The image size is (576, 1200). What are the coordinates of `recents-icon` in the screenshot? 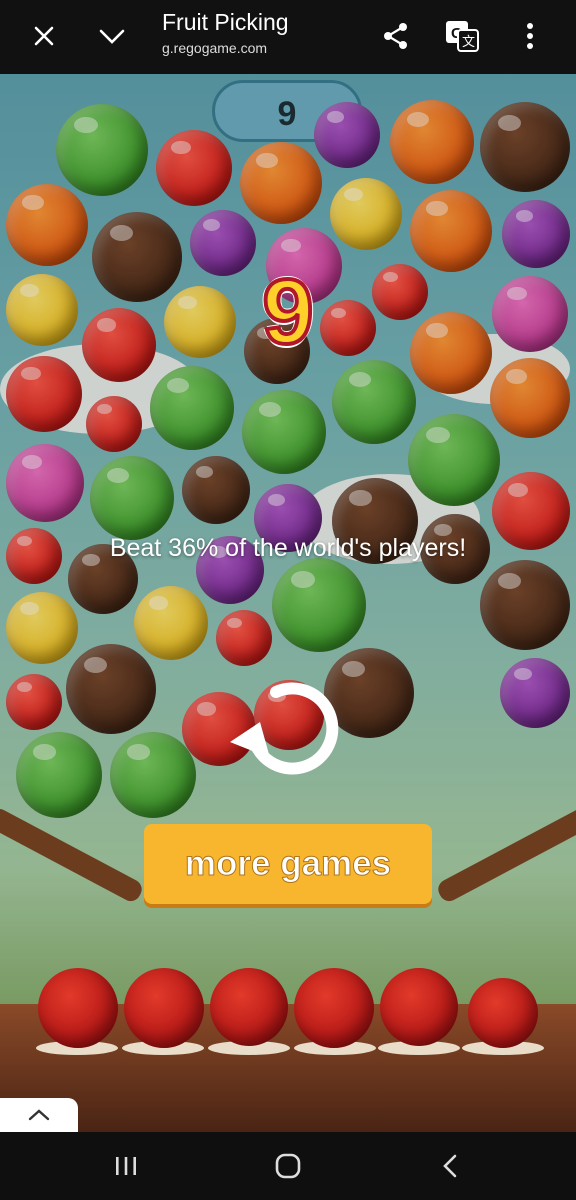 It's located at (126, 1166).